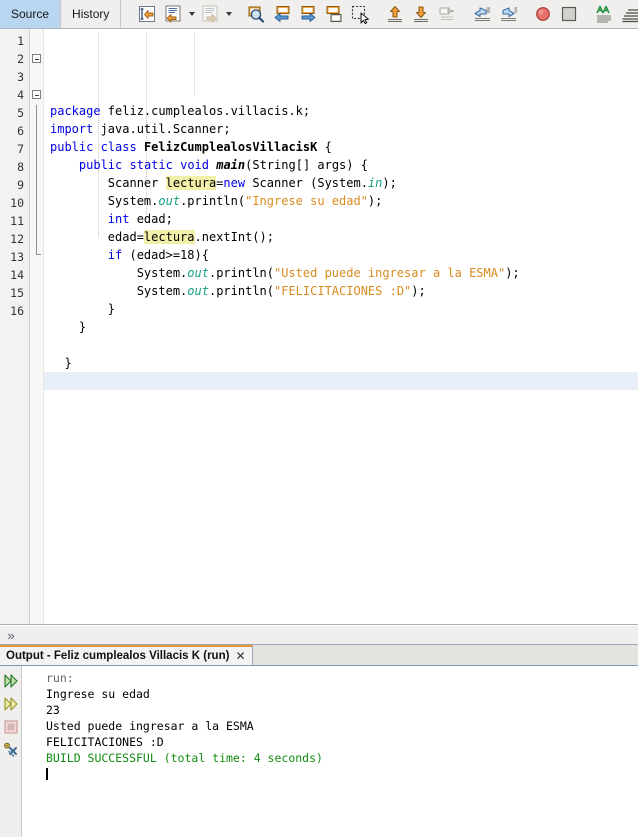 The image size is (638, 837). I want to click on view-tab-group: Source History, so click(61, 14).